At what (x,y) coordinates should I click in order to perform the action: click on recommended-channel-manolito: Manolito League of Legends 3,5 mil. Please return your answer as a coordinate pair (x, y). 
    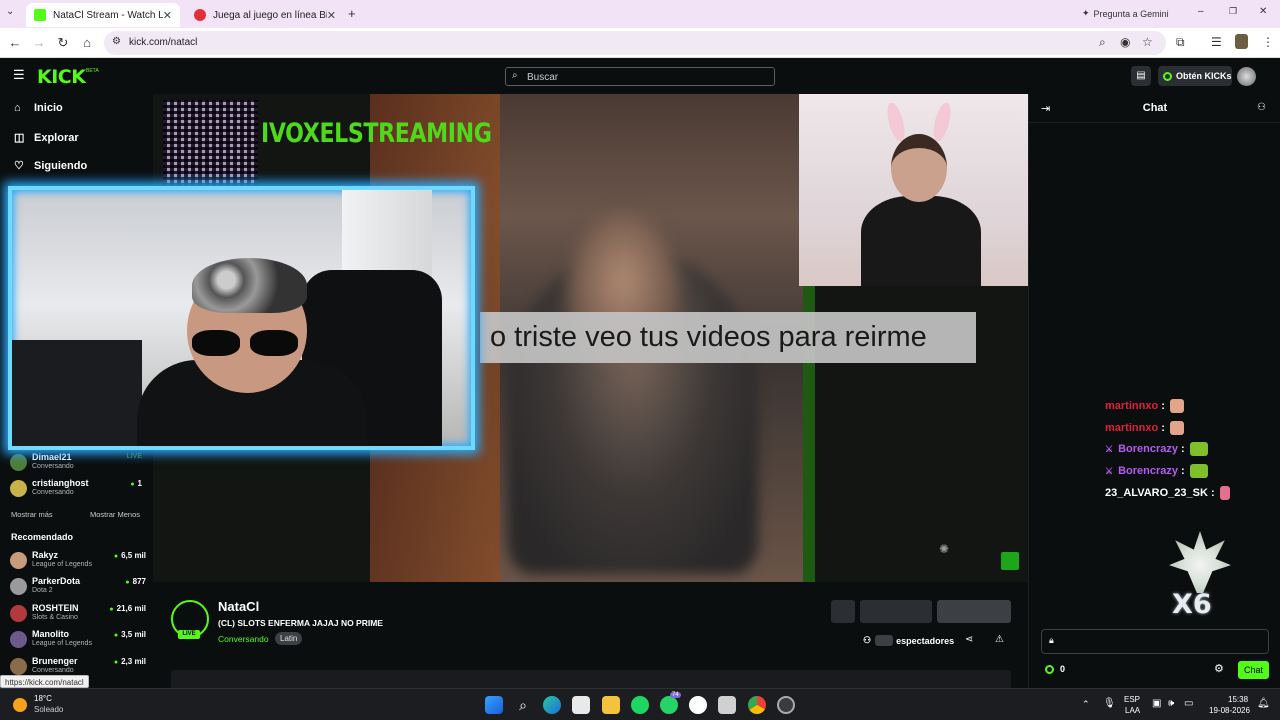
    Looking at the image, I should click on (78, 640).